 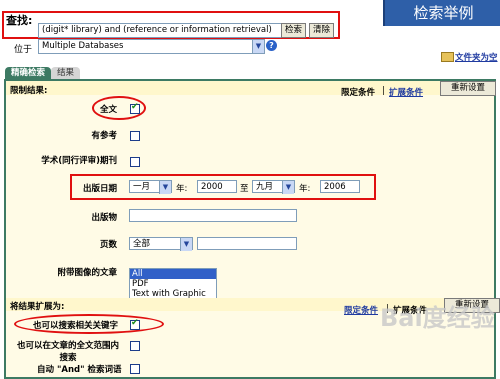 I want to click on example-title: 检索举例, so click(x=441, y=13).